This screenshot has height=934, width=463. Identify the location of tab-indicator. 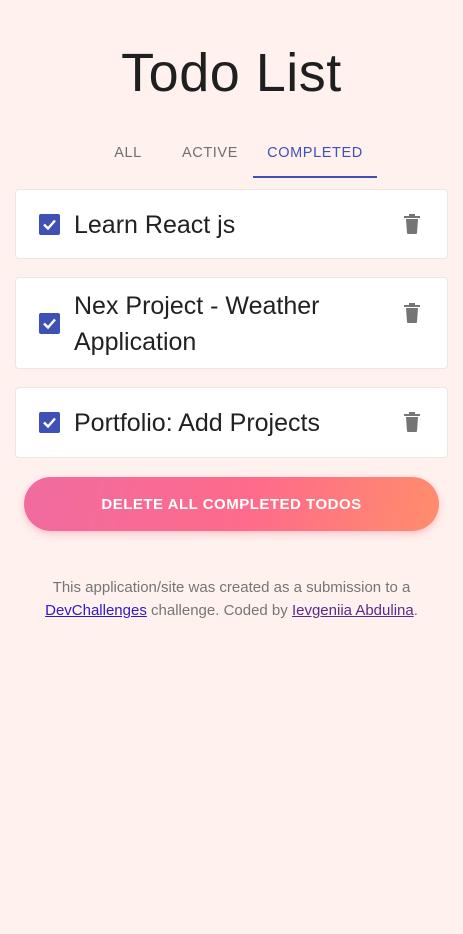
(315, 177).